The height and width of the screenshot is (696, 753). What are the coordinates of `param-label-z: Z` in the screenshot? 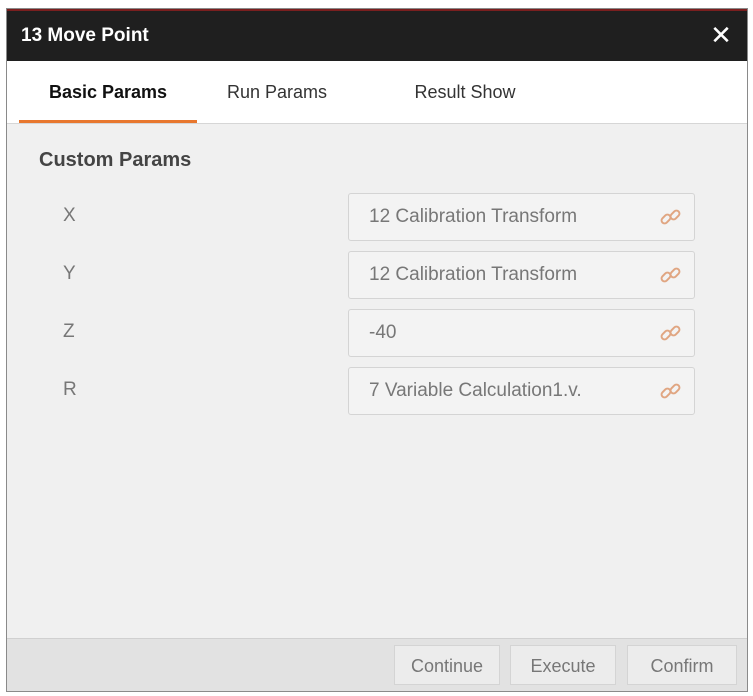 It's located at (69, 331).